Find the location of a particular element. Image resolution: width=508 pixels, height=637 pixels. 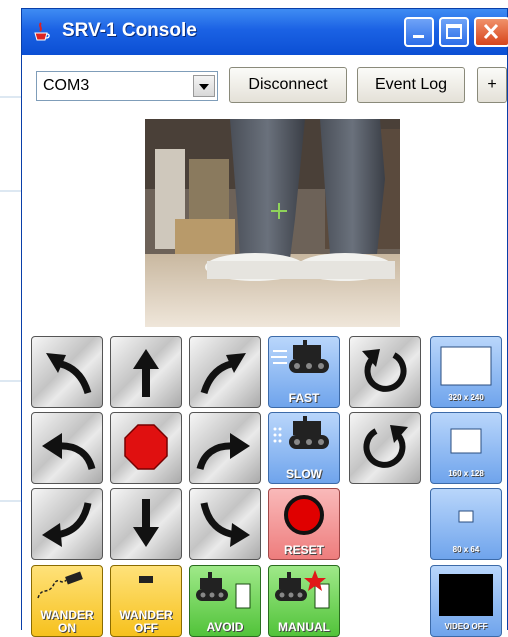

stop-octagon-icon is located at coordinates (146, 447).